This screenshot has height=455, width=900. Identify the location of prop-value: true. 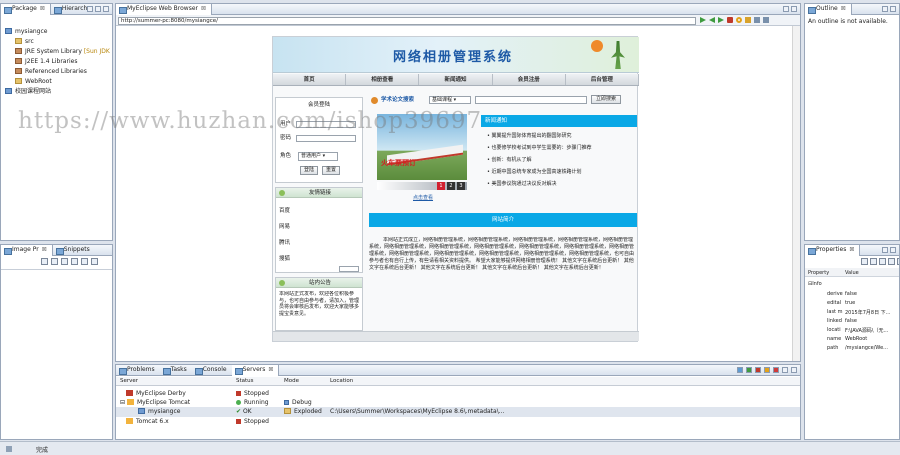
(850, 303).